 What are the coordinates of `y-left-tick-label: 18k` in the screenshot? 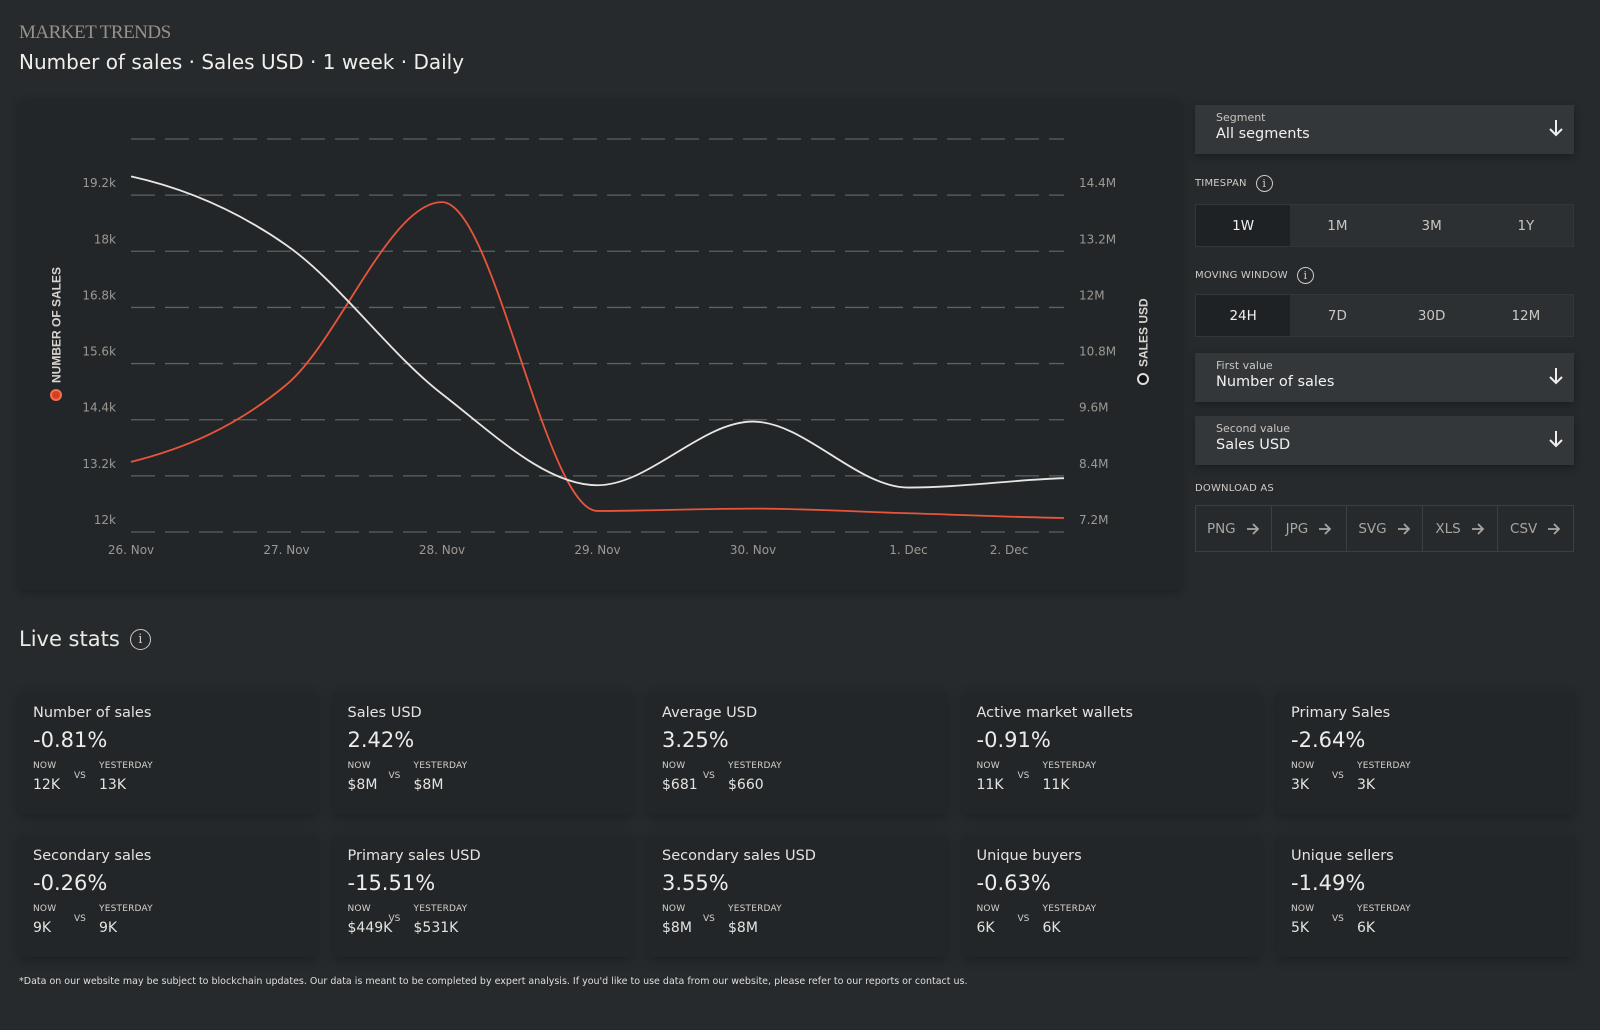 It's located at (105, 239).